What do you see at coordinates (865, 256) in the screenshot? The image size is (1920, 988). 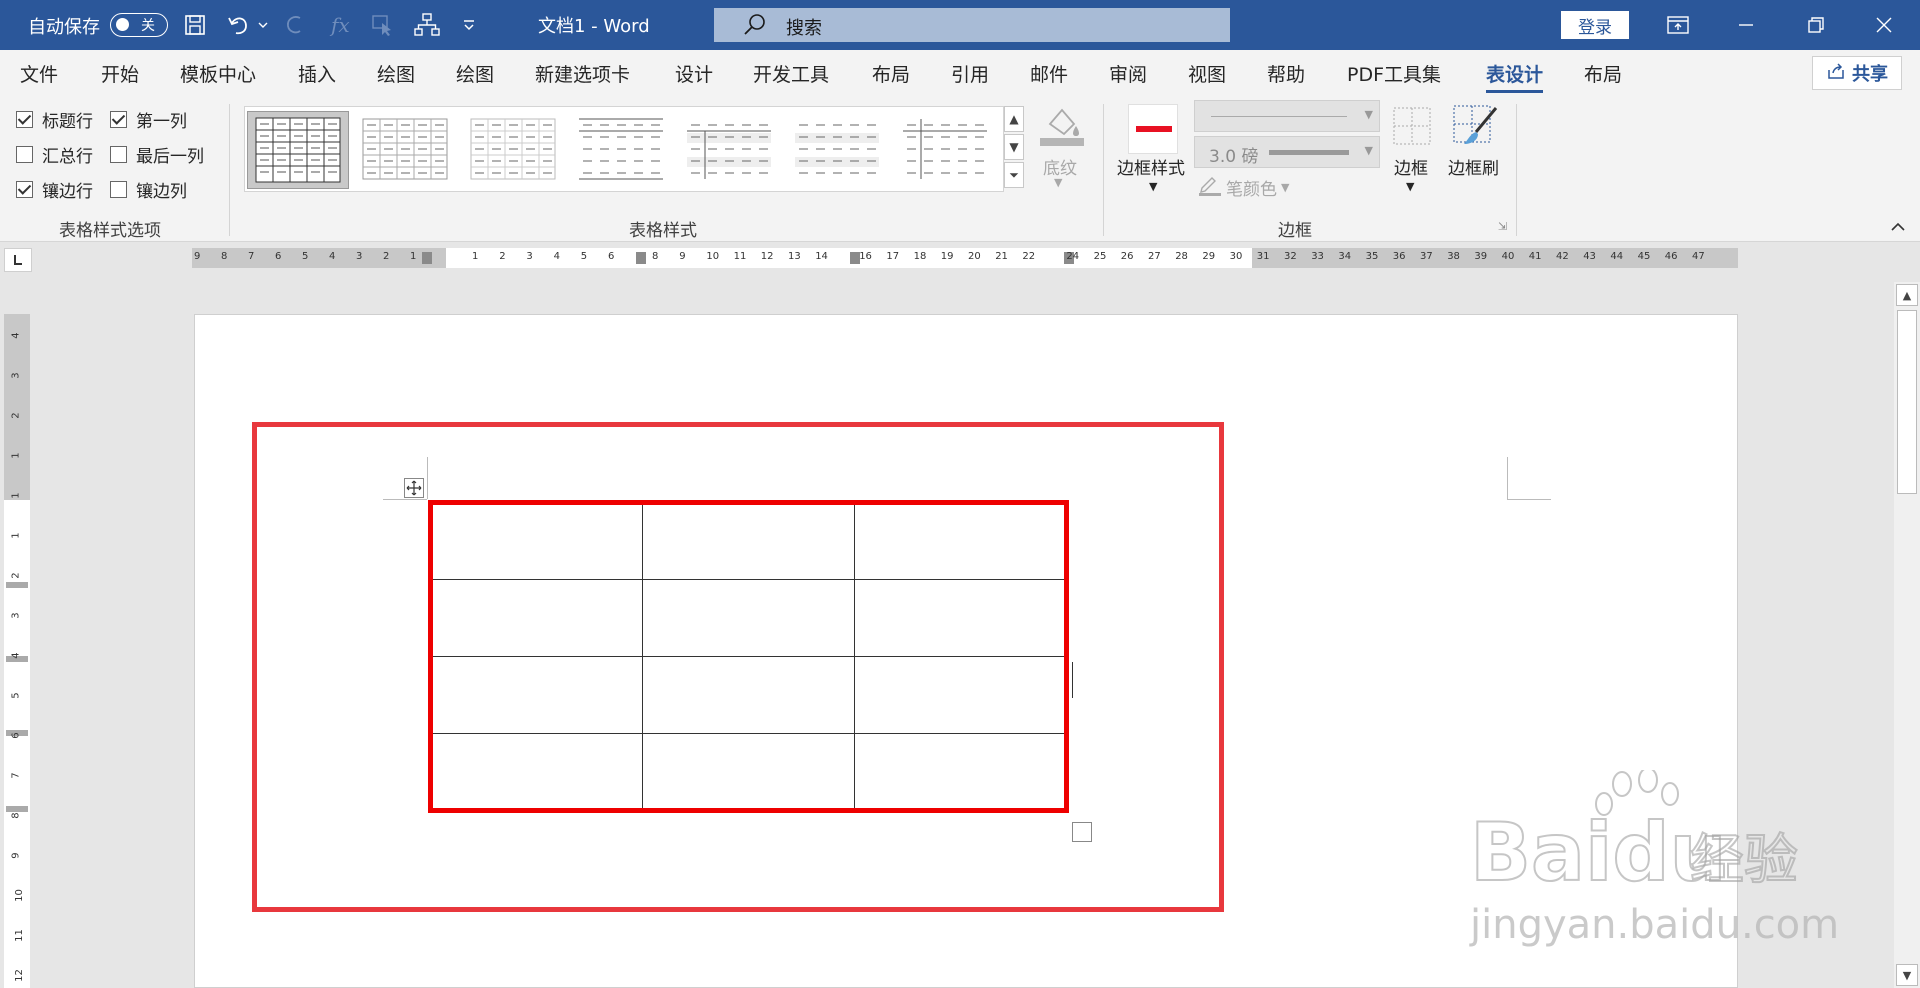 I see `ruler-number: 16` at bounding box center [865, 256].